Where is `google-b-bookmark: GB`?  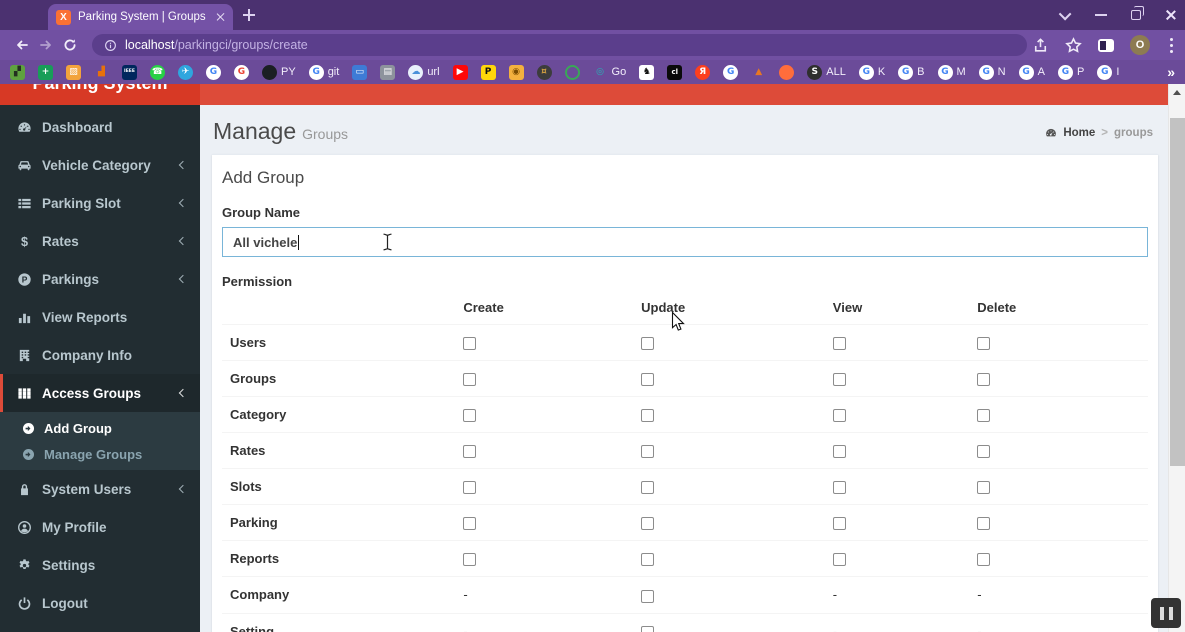 google-b-bookmark: GB is located at coordinates (911, 72).